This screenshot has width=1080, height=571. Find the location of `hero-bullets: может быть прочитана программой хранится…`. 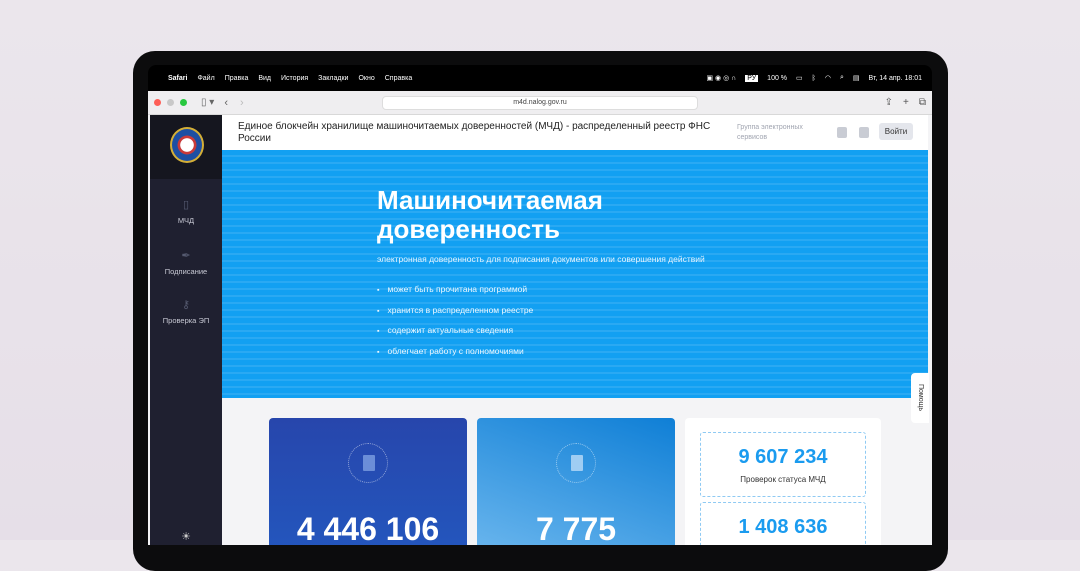

hero-bullets: может быть прочитана программой хранится… is located at coordinates (455, 325).